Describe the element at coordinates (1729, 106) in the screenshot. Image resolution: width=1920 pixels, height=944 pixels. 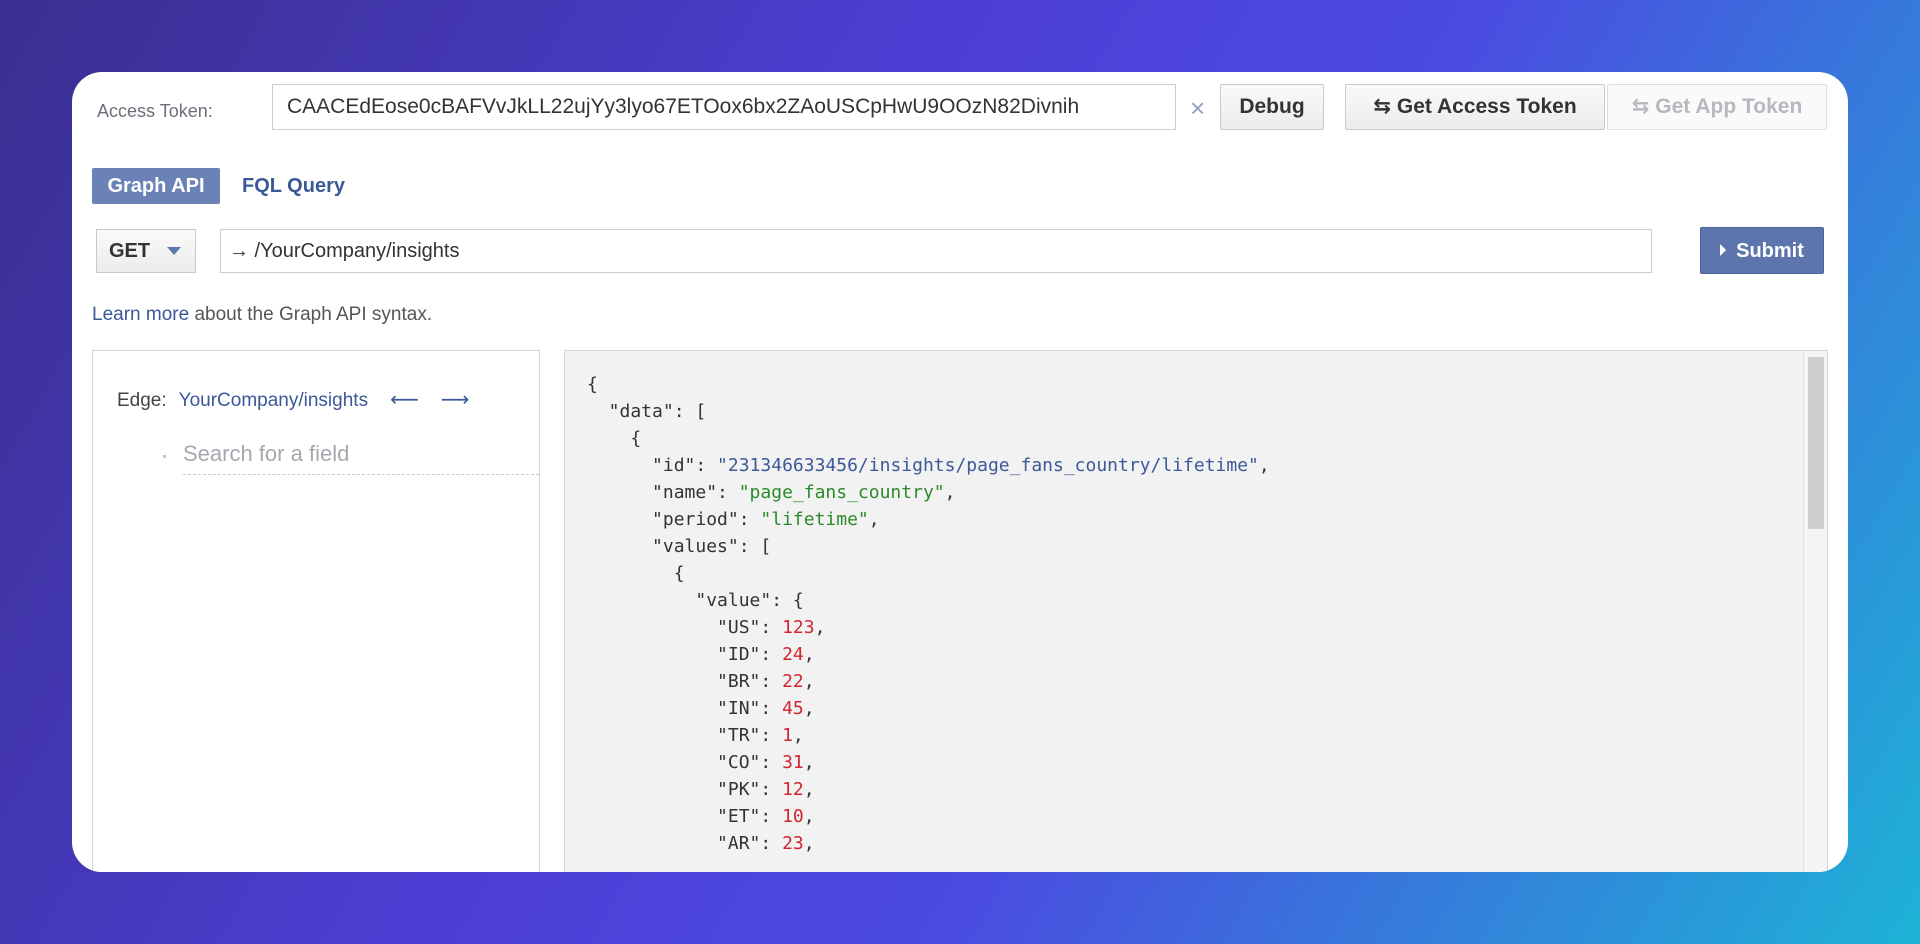
I see `get-app-token-label: Get App Token` at that location.